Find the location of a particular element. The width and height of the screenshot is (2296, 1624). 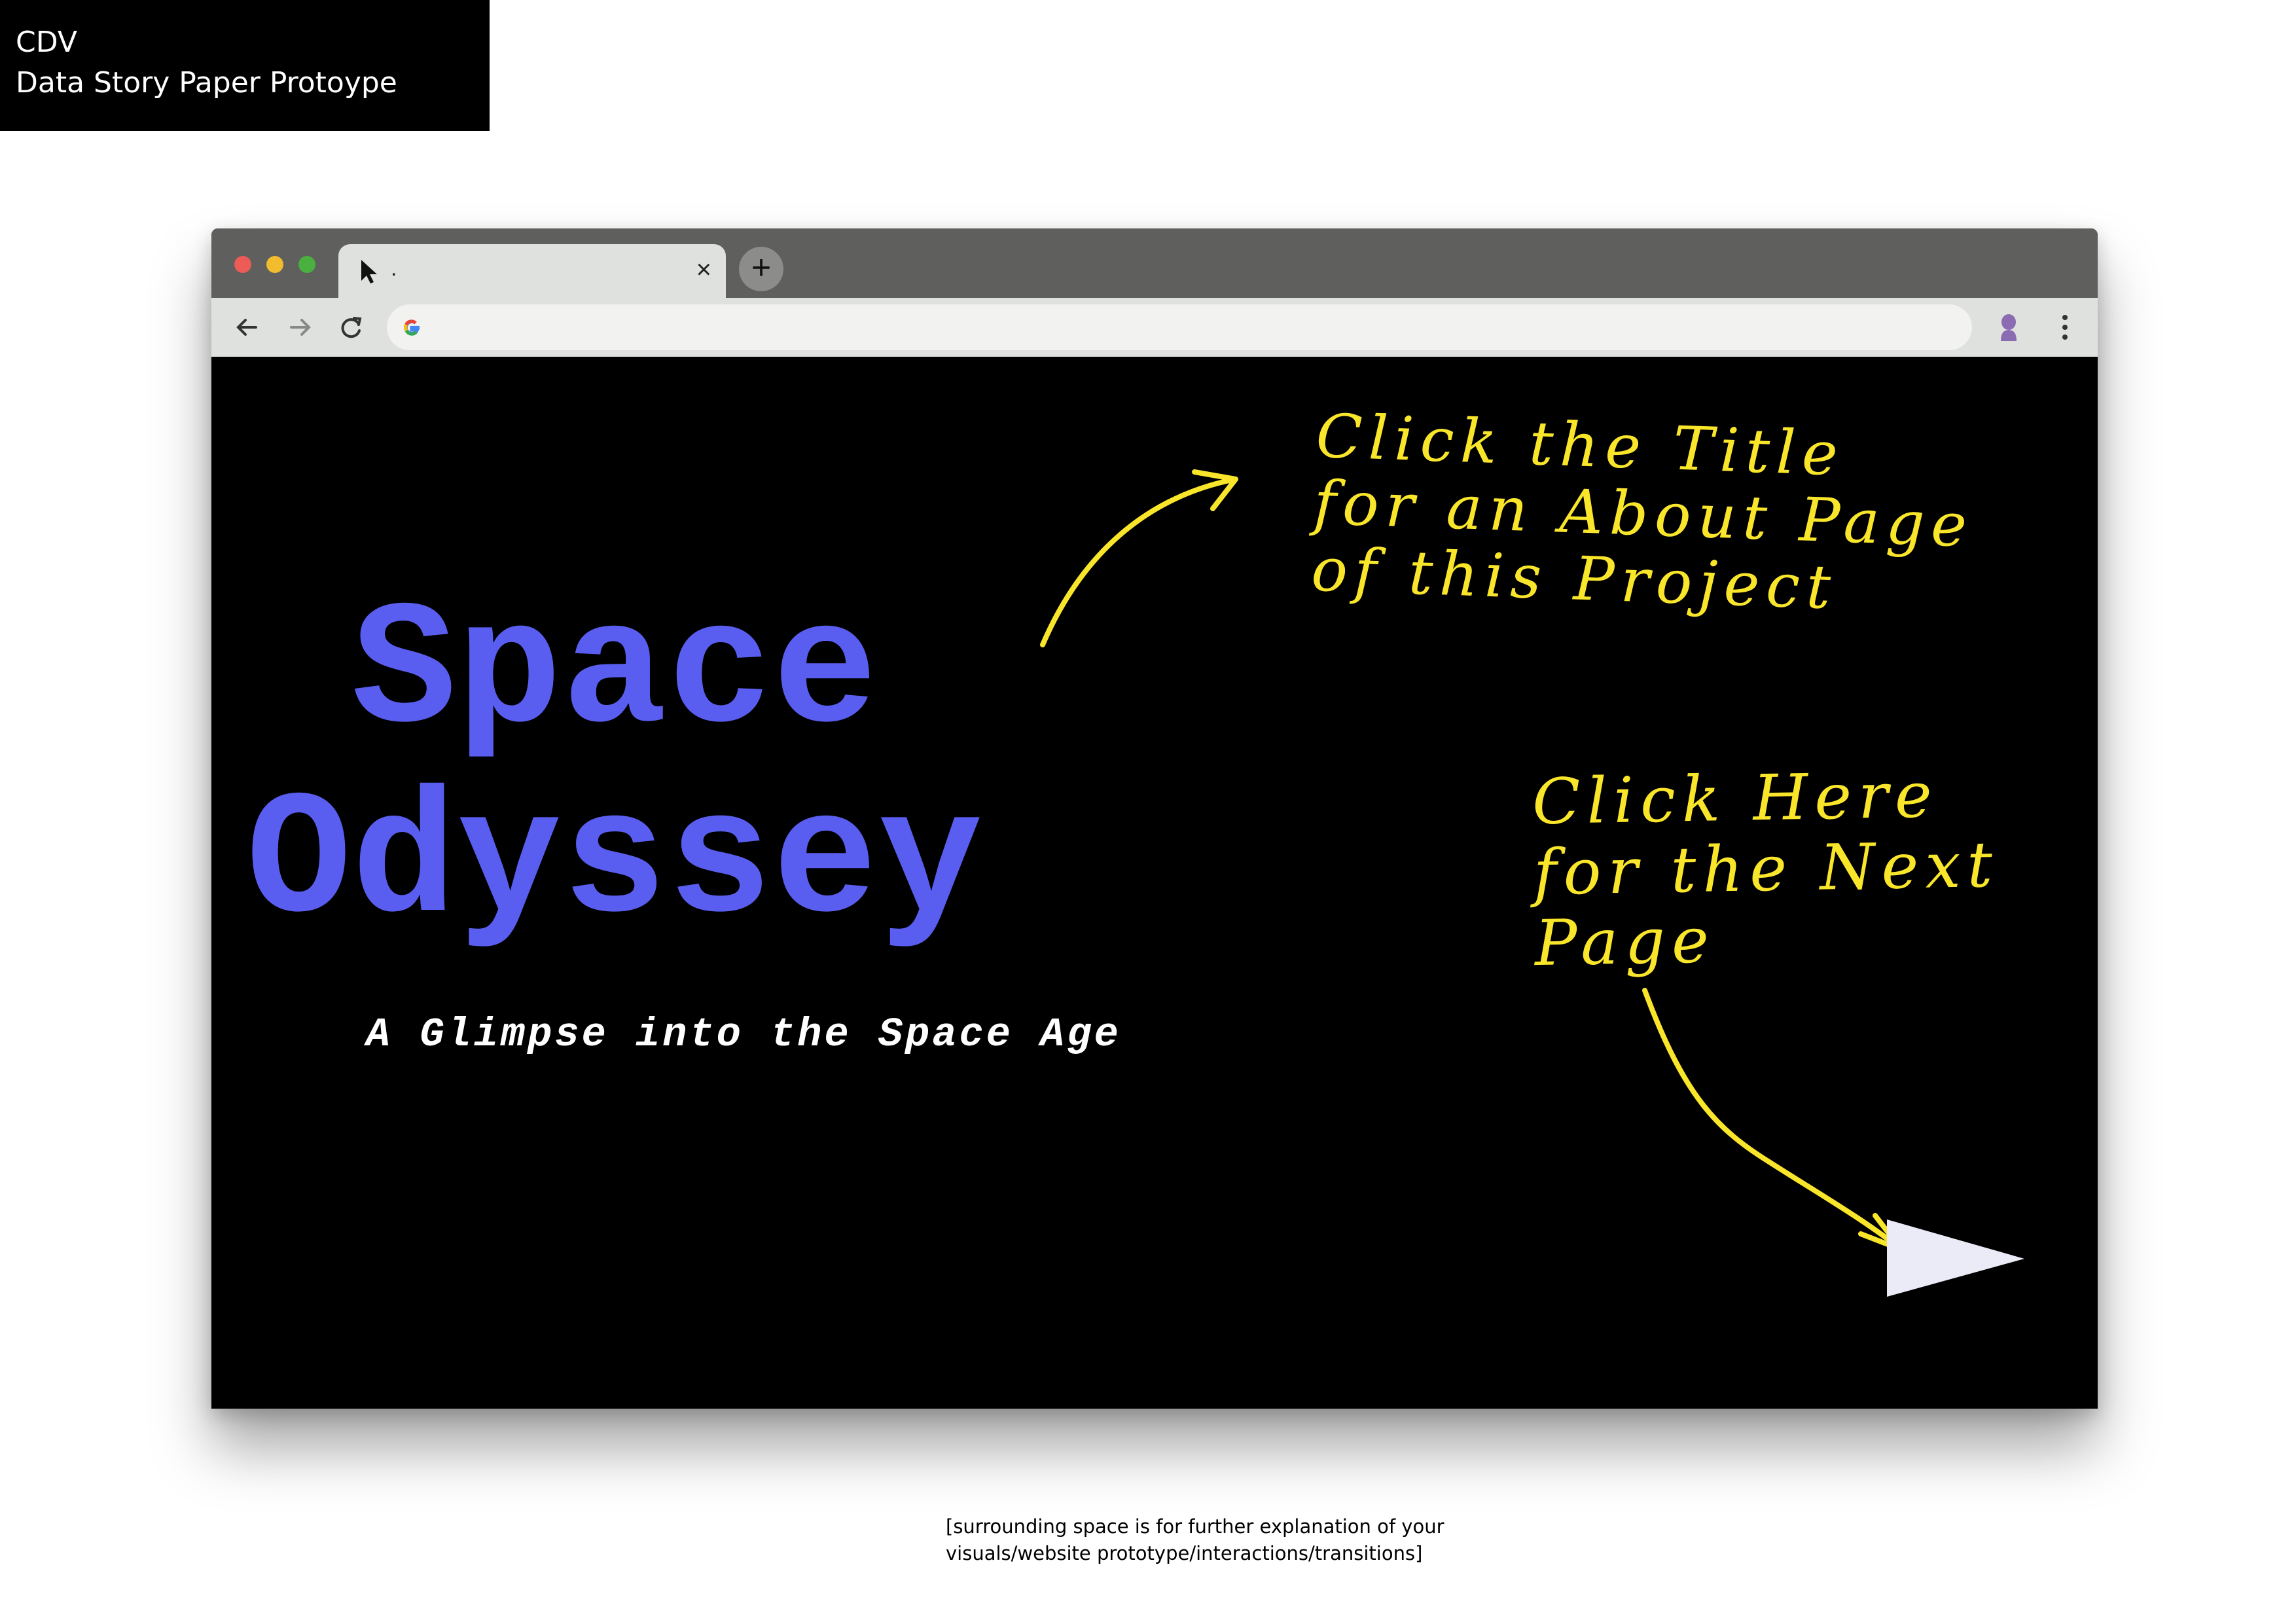

title-line-odyssey: Odyssey is located at coordinates (614, 864).